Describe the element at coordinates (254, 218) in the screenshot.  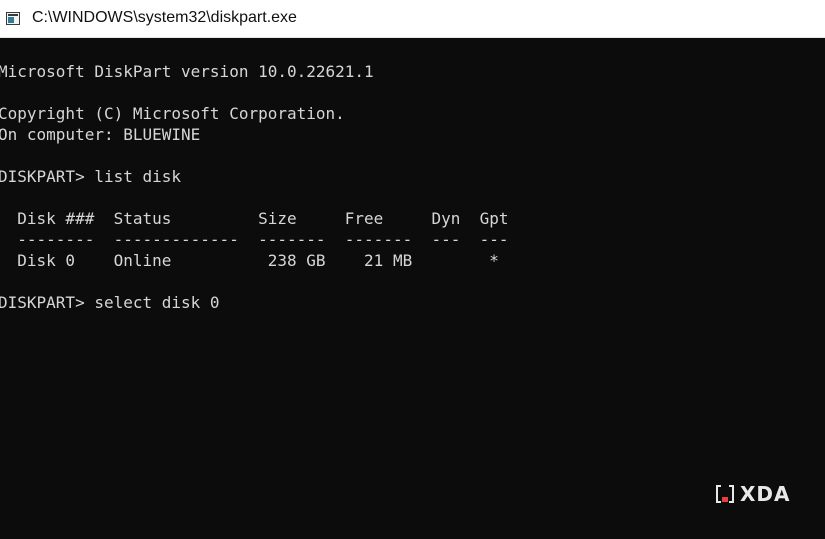
I see `disk-table-header: Disk ### Status Size Free Dyn Gpt` at that location.